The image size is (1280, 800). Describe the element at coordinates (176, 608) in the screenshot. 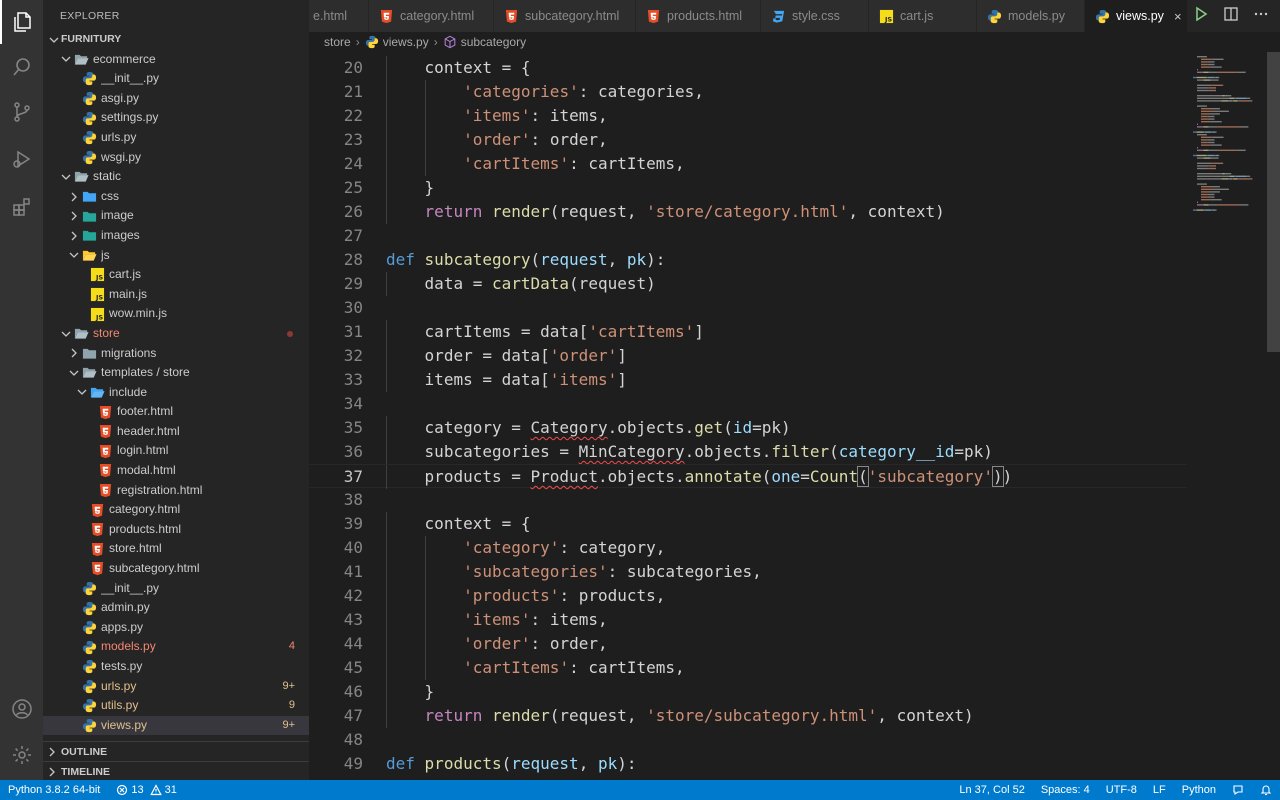

I see `tree-file: admin.py` at that location.